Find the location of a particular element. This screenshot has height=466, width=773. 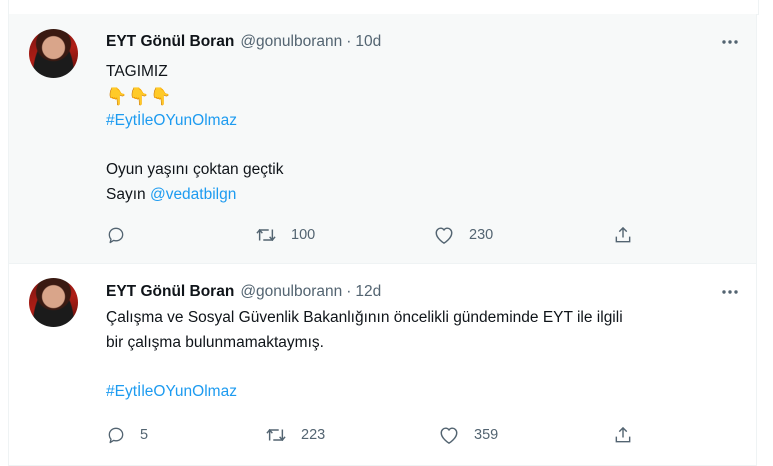

emoji-line: 👇👇👇 is located at coordinates (139, 96).